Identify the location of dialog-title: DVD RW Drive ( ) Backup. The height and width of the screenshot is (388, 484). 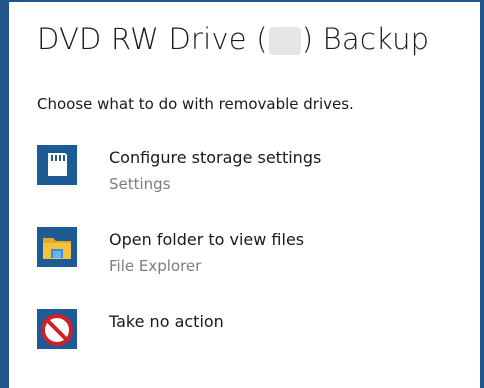
(233, 39).